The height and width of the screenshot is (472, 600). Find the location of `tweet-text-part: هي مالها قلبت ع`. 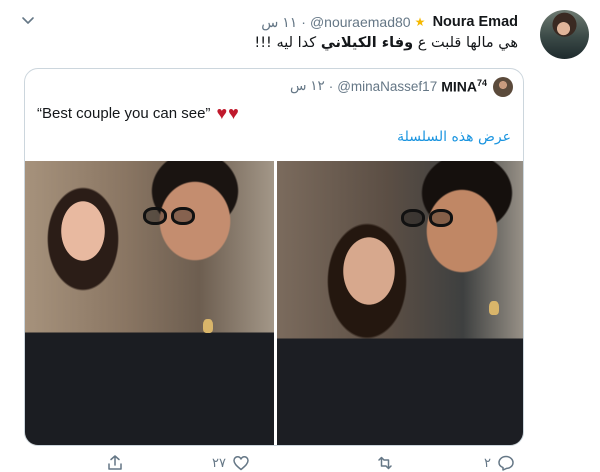

tweet-text-part: هي مالها قلبت ع is located at coordinates (465, 43).